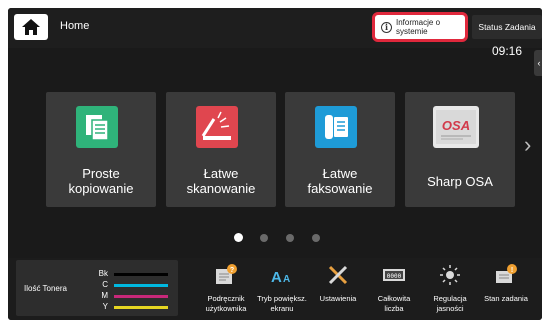  What do you see at coordinates (450, 303) in the screenshot?
I see `tool-label: Regulacja jasności` at bounding box center [450, 303].